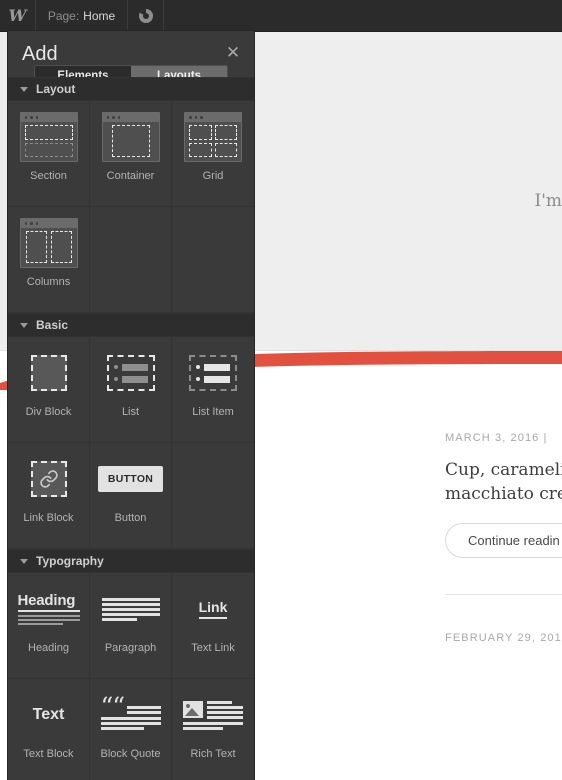  Describe the element at coordinates (130, 176) in the screenshot. I see `element-label: Container` at that location.